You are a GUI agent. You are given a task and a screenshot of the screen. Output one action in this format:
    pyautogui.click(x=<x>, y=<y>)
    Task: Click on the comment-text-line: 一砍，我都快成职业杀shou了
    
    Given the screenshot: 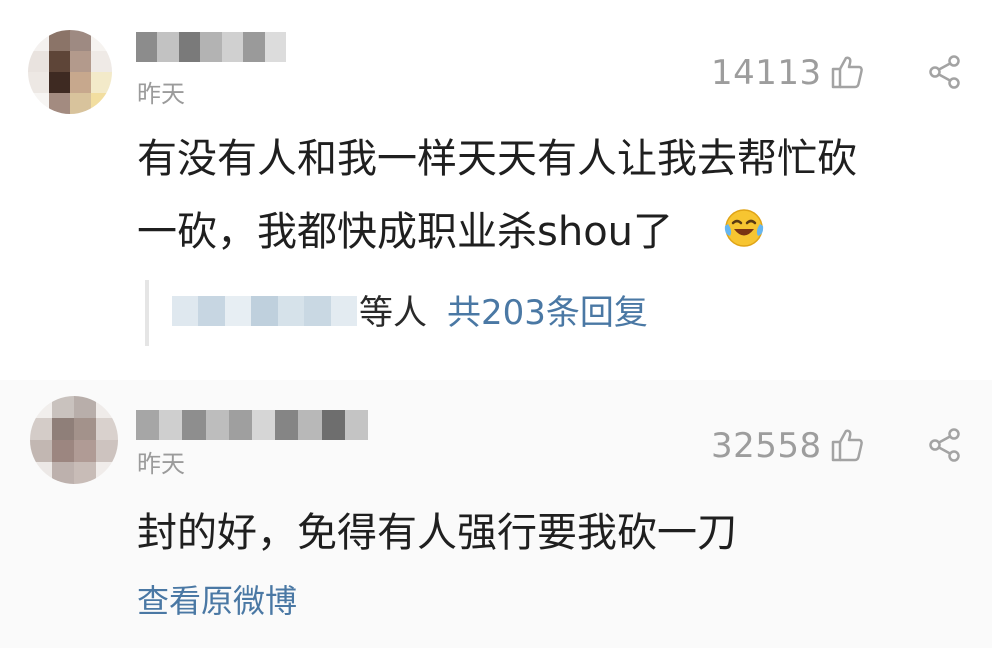 What is the action you would take?
    pyautogui.click(x=405, y=232)
    